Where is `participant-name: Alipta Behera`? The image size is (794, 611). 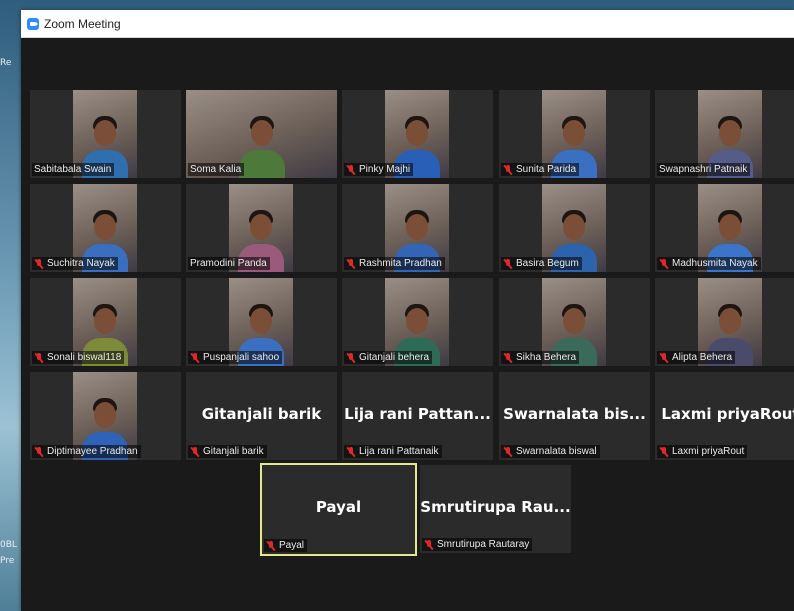
participant-name: Alipta Behera is located at coordinates (702, 357).